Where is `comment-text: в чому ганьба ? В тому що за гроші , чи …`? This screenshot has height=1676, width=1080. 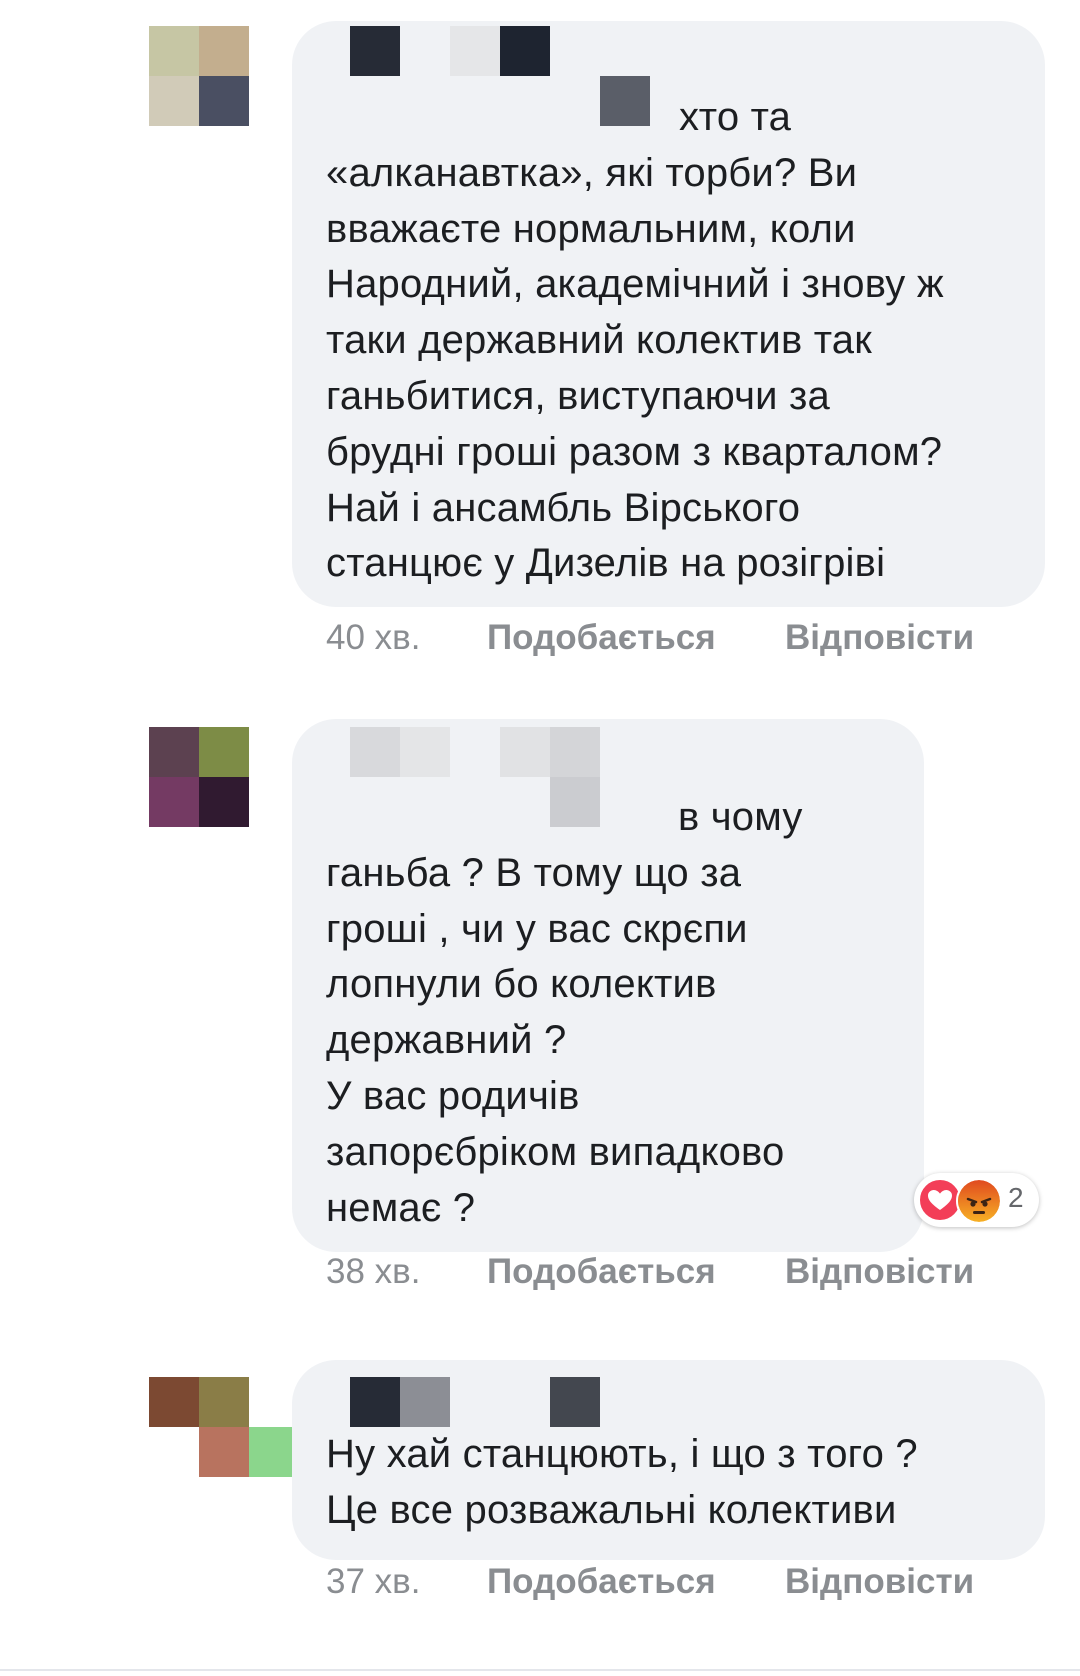
comment-text: в чому ганьба ? В тому що за гроші , чи … is located at coordinates (564, 1012).